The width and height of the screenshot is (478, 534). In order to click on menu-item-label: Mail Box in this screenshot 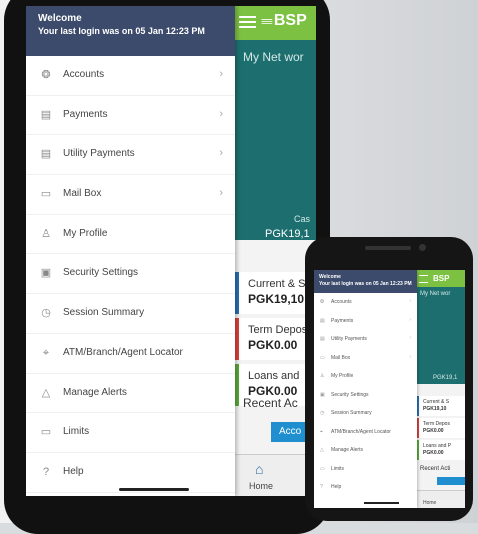, I will do `click(82, 194)`.